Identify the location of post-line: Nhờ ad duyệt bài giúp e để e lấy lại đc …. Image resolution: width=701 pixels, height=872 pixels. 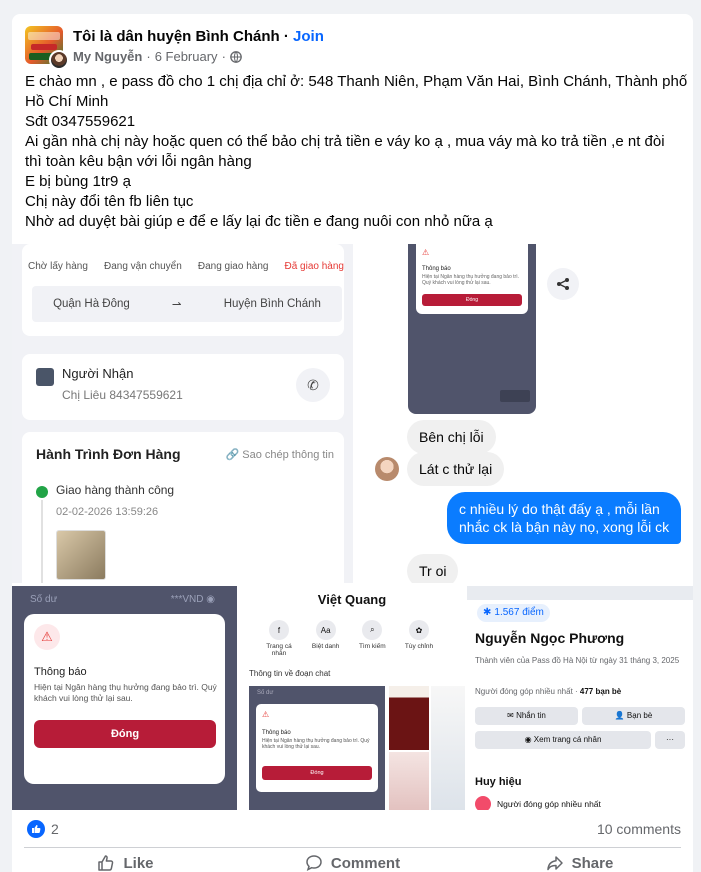
(259, 221).